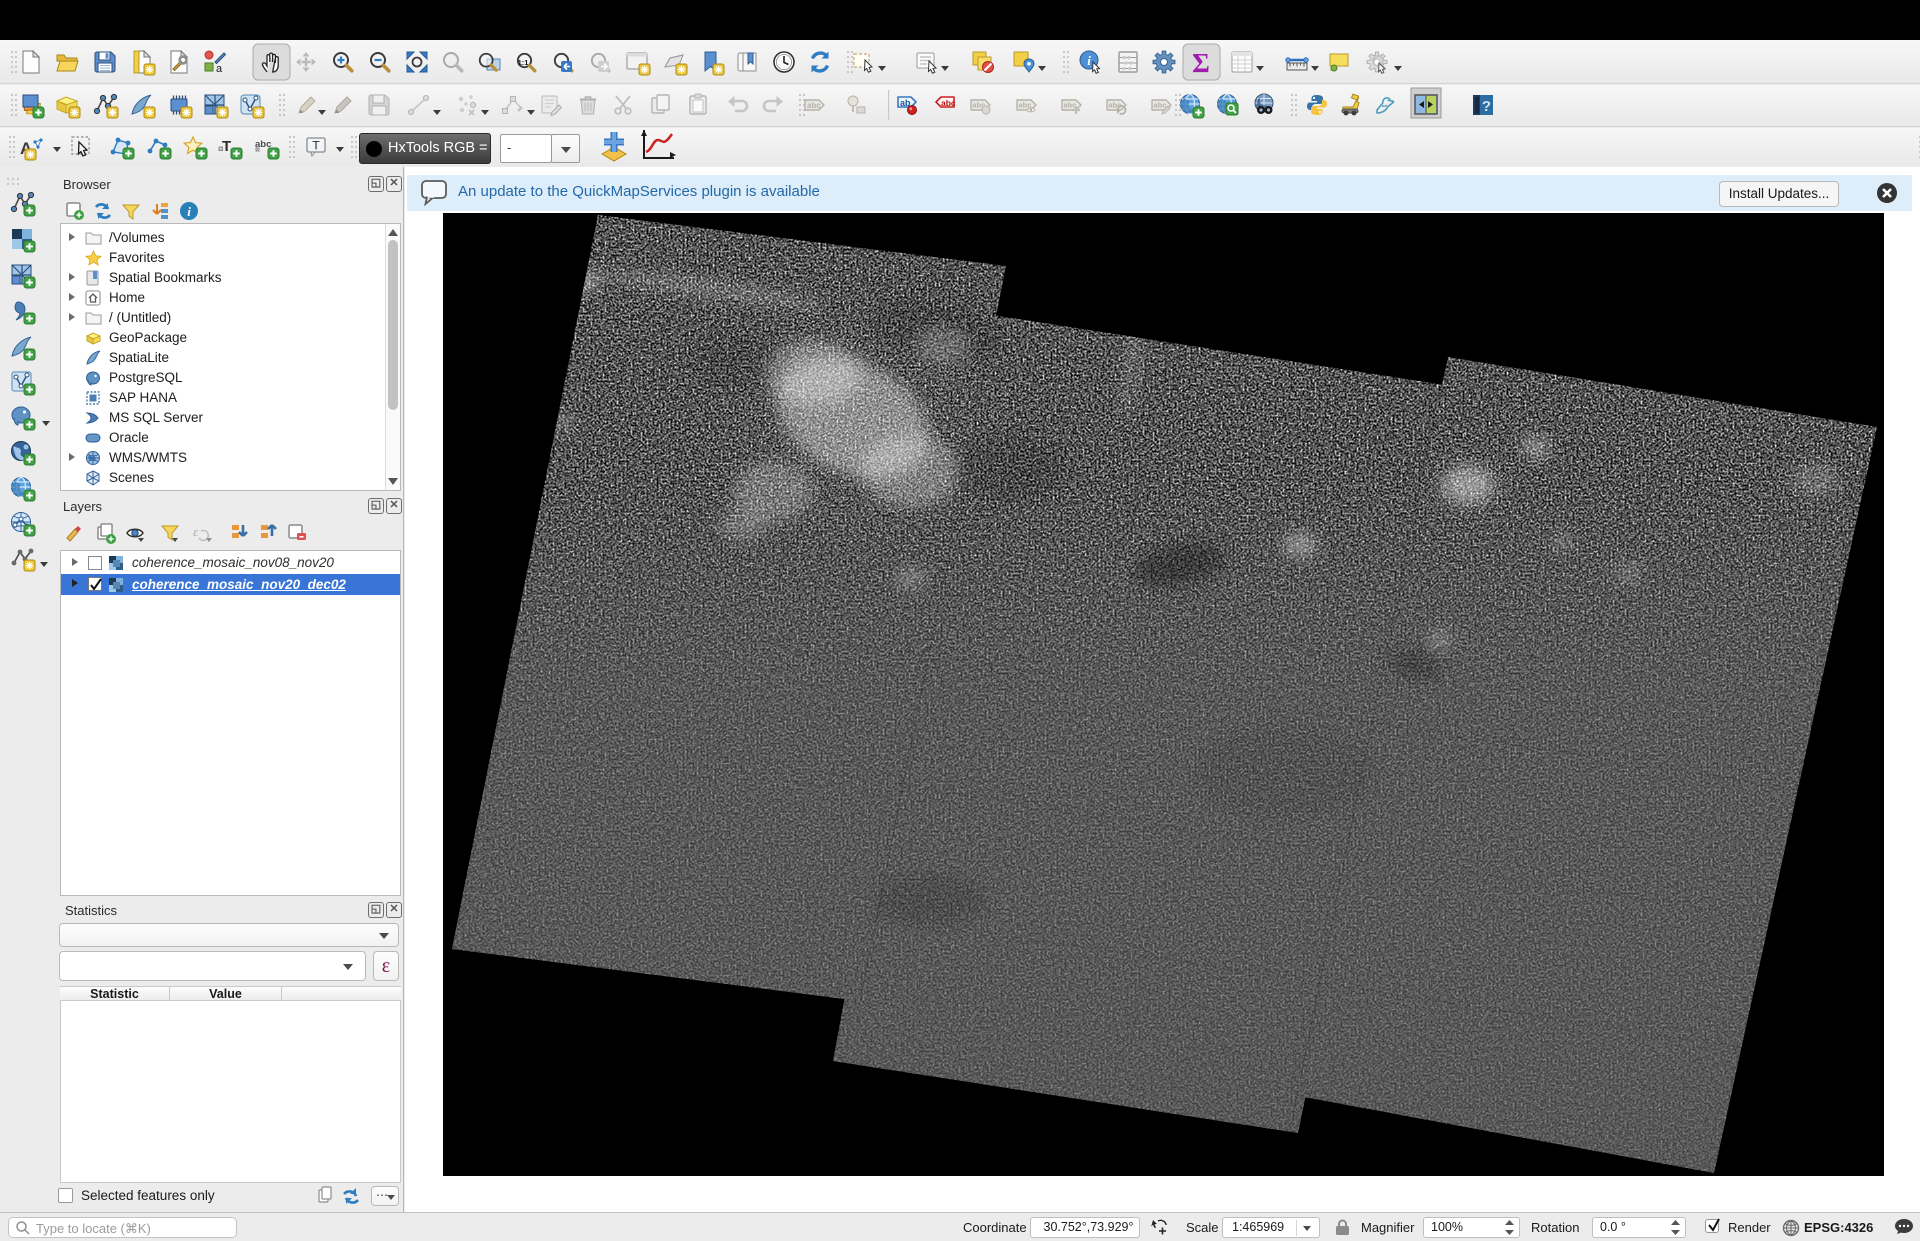 This screenshot has width=1920, height=1241. What do you see at coordinates (523, 62) in the screenshot?
I see `svg-text: 1:1` at bounding box center [523, 62].